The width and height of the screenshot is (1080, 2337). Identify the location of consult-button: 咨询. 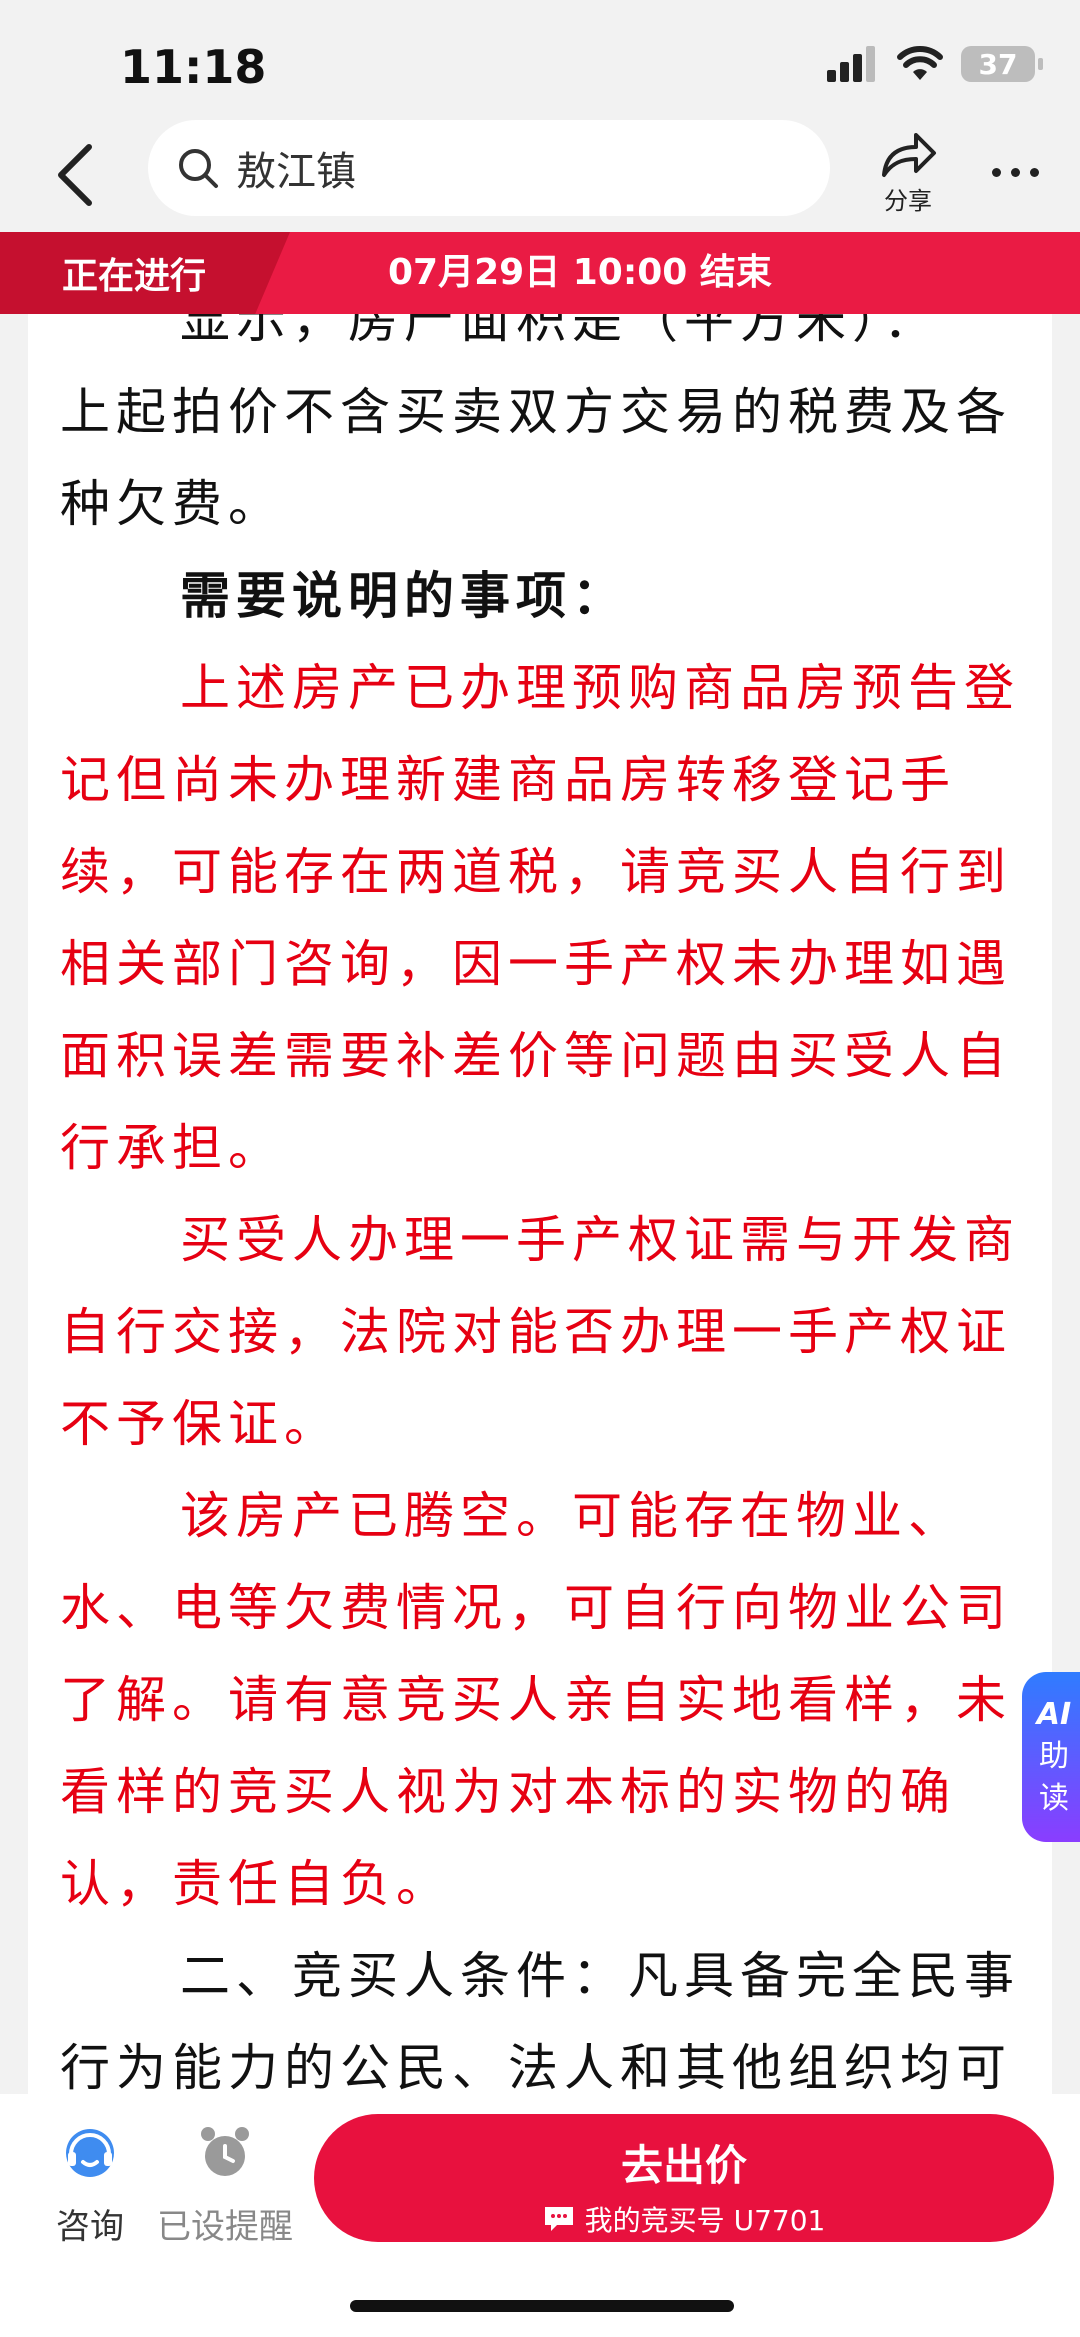
(90, 2186).